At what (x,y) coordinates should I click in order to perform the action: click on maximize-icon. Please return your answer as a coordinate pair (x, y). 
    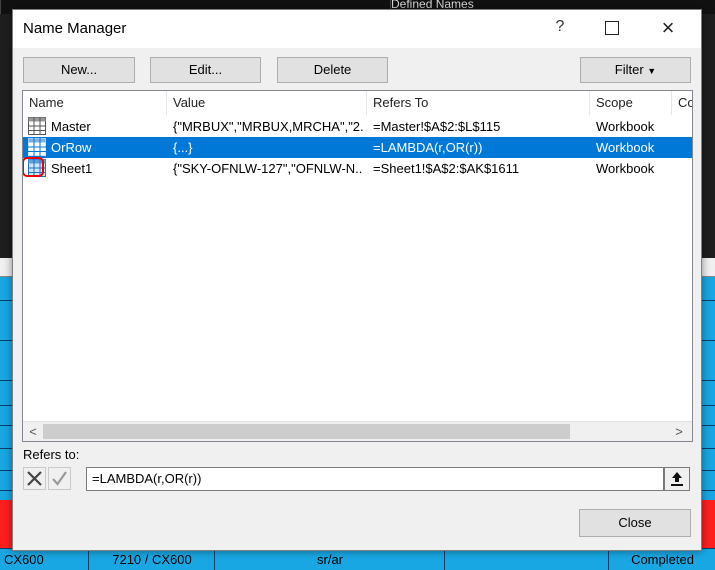
    Looking at the image, I should click on (612, 28).